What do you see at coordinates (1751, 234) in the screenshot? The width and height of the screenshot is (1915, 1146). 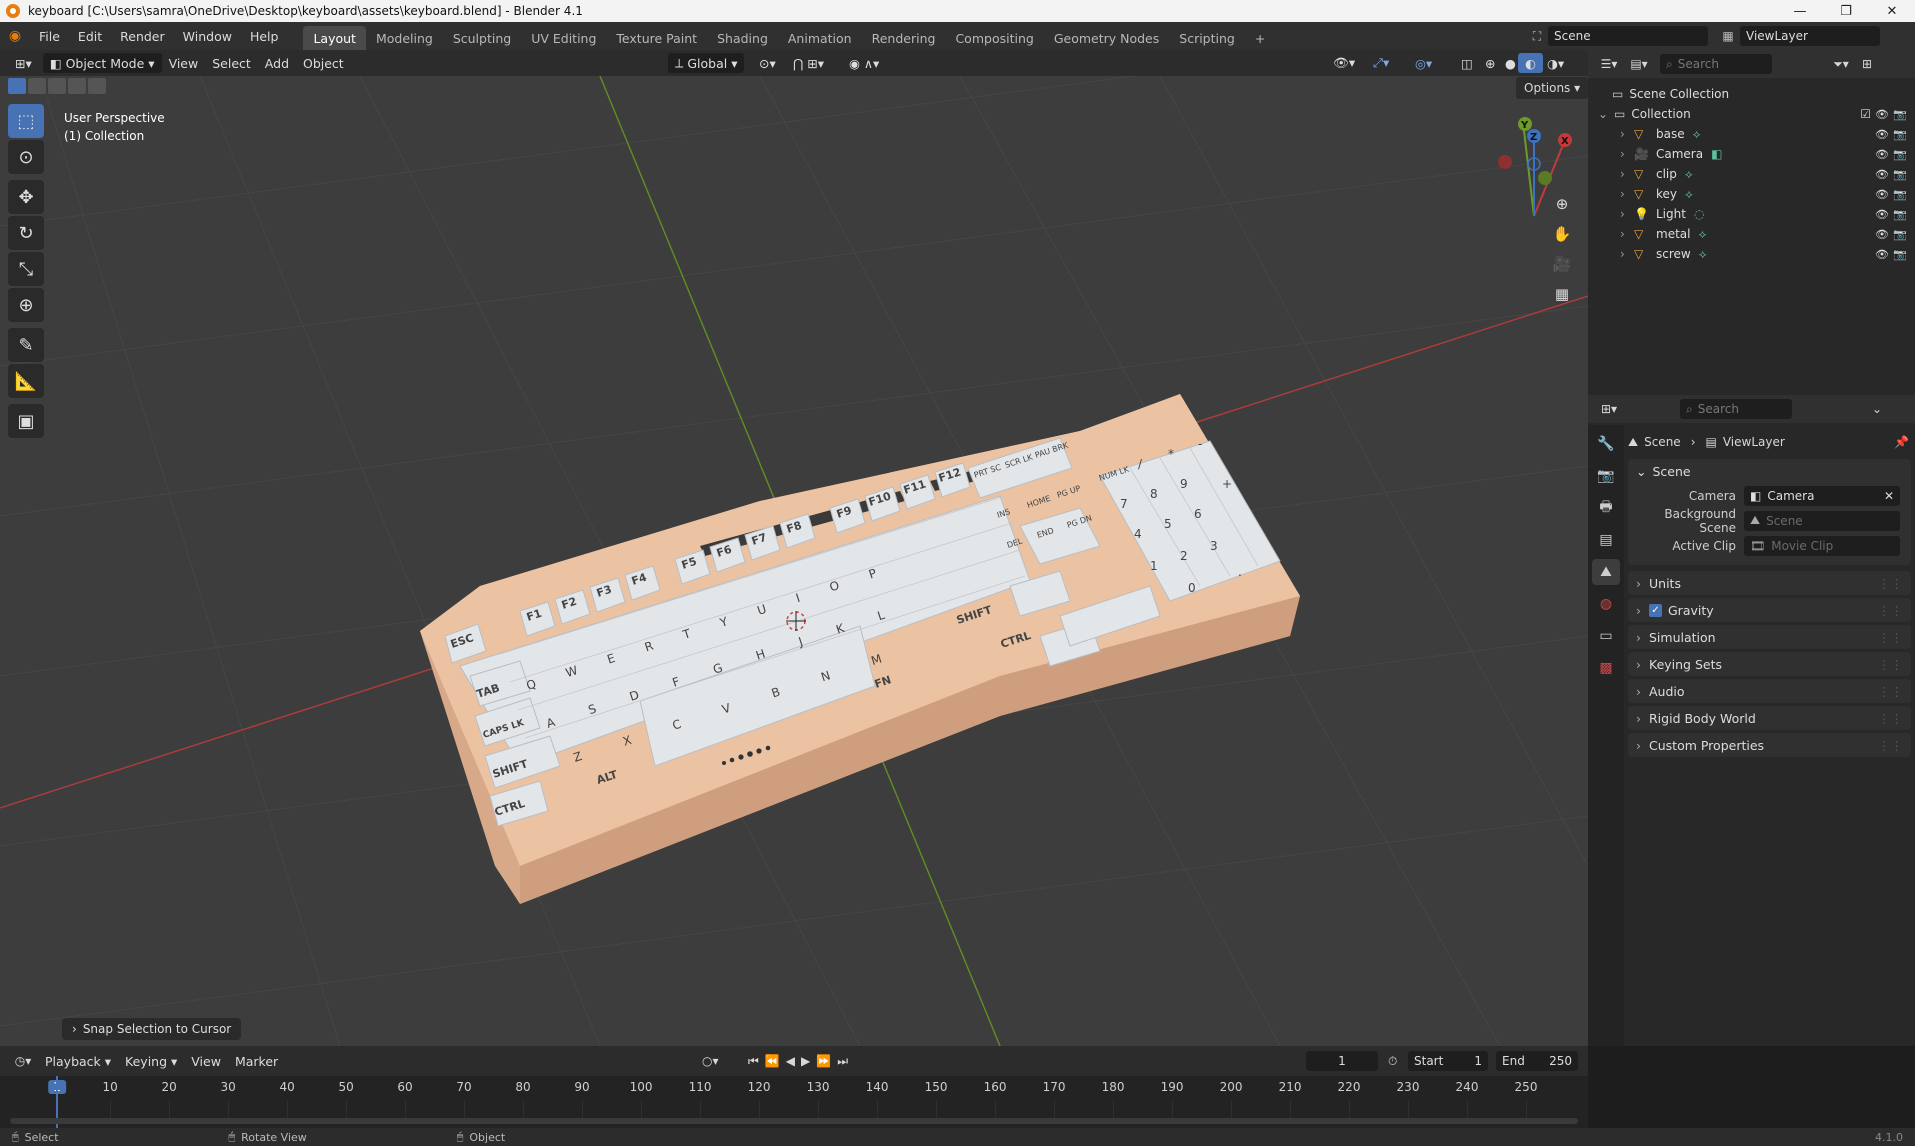 I see `outliner-item-metal: › ▽ metal ⟡ 👁 📷` at bounding box center [1751, 234].